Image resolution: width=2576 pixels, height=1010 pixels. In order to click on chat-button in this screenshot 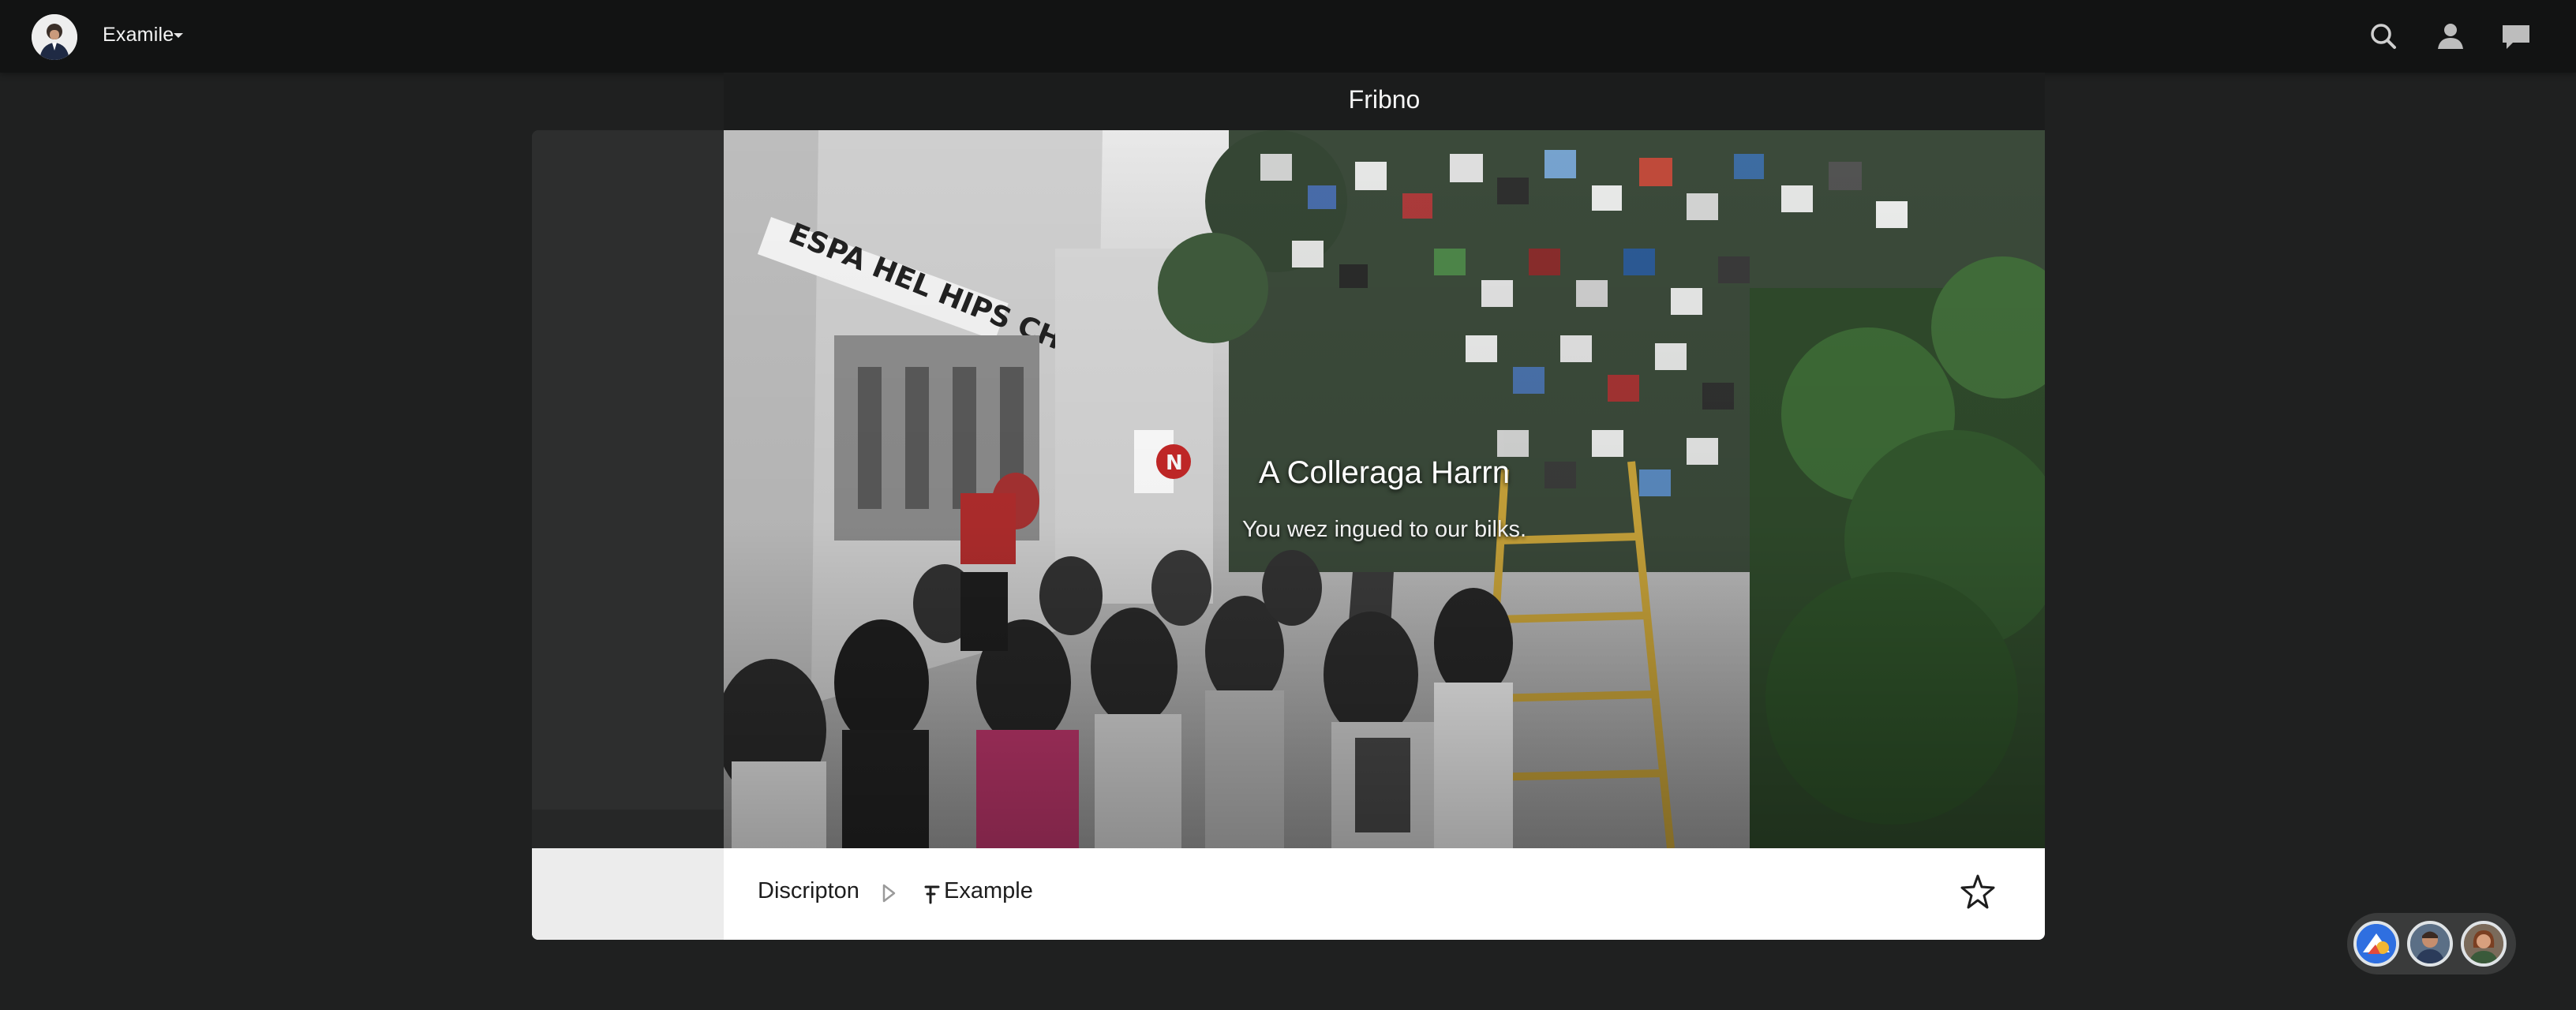, I will do `click(2516, 36)`.